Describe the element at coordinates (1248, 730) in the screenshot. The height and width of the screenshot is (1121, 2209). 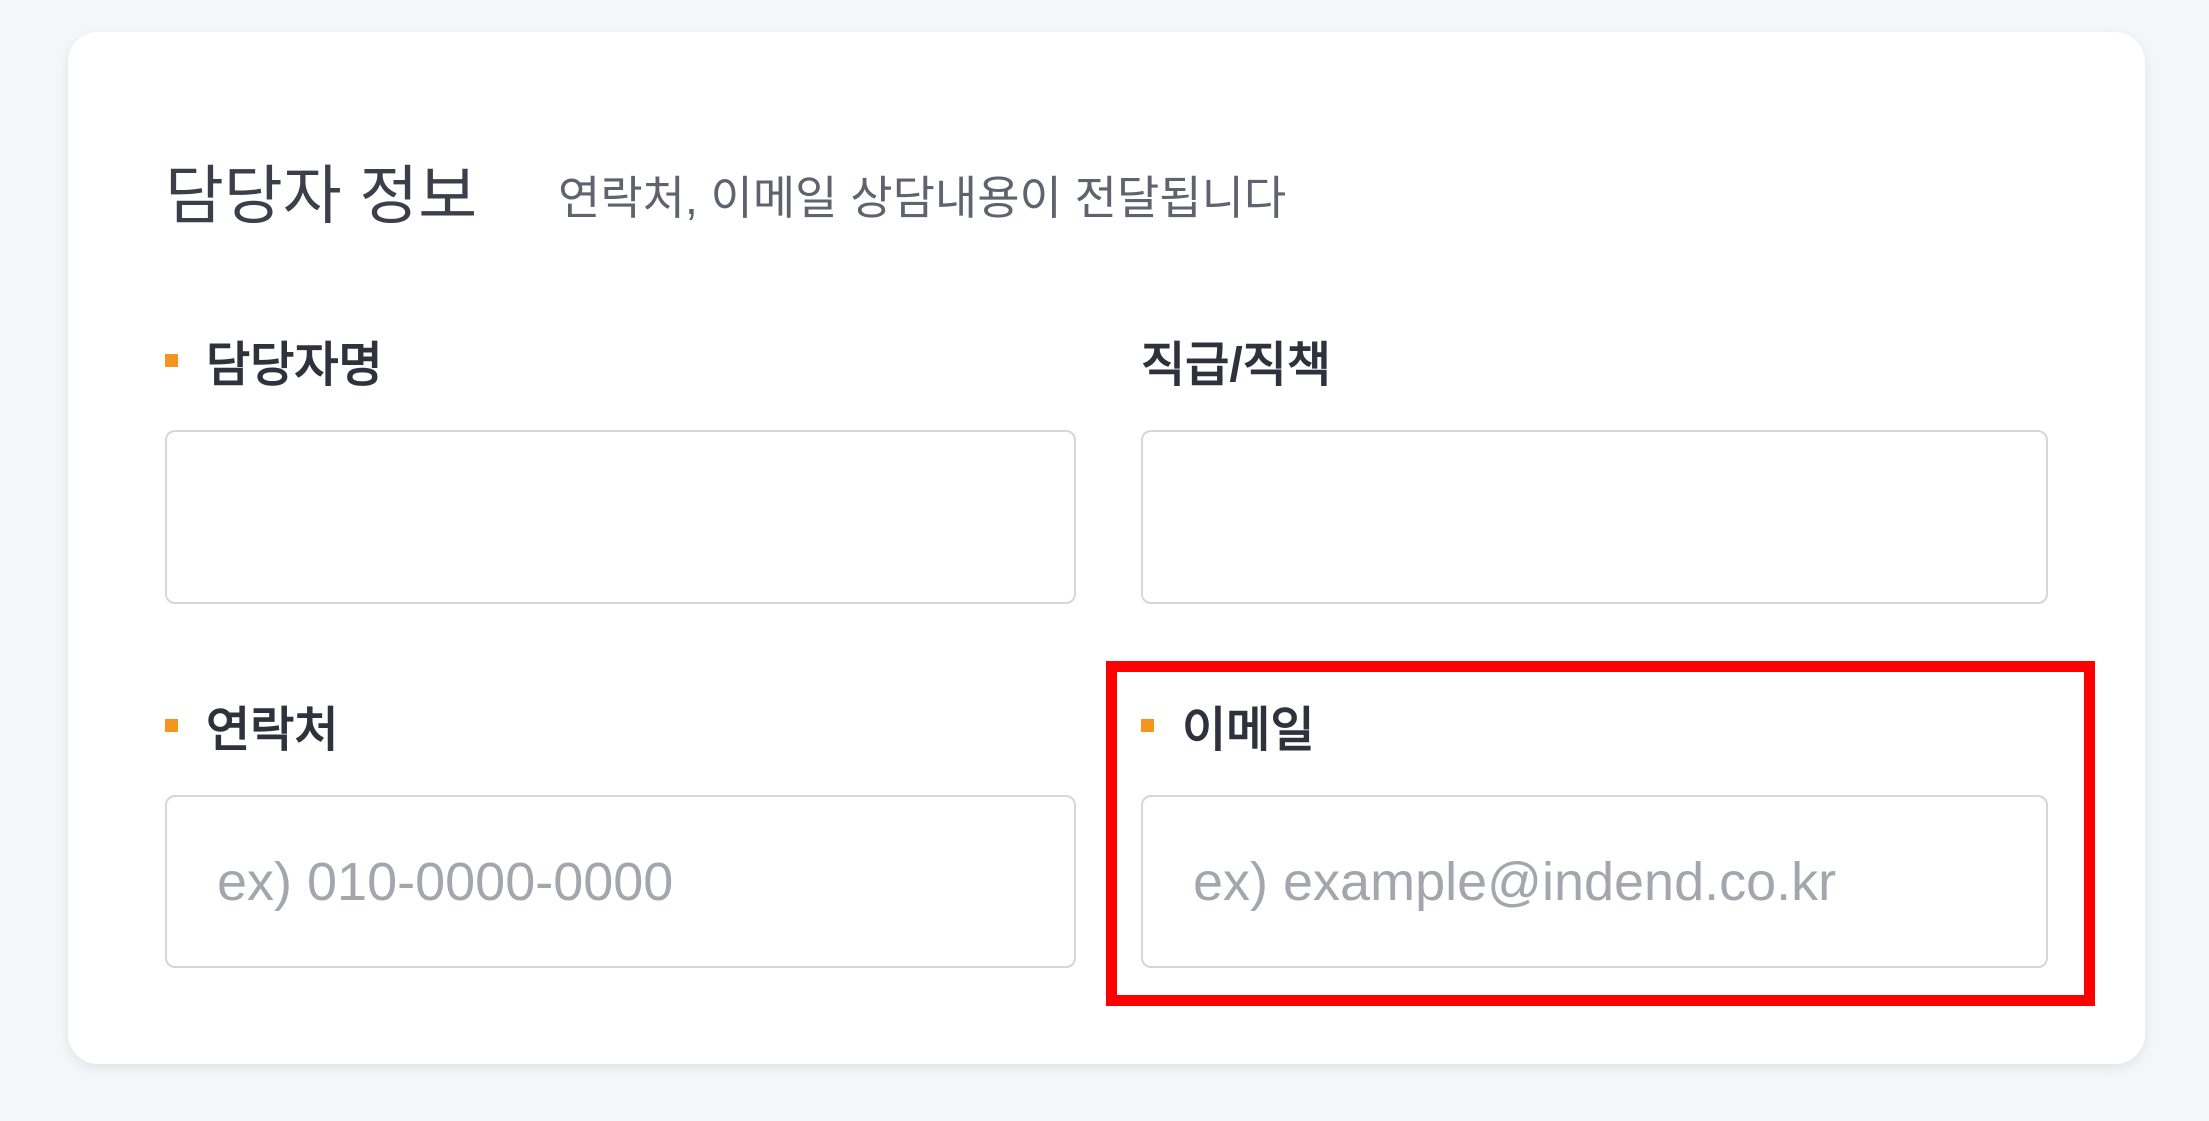
I see `email-label-text: 이메일` at that location.